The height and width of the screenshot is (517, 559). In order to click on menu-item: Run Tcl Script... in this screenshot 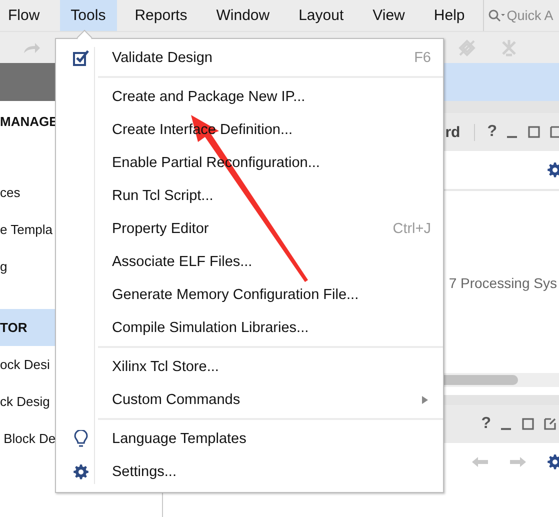, I will do `click(249, 195)`.